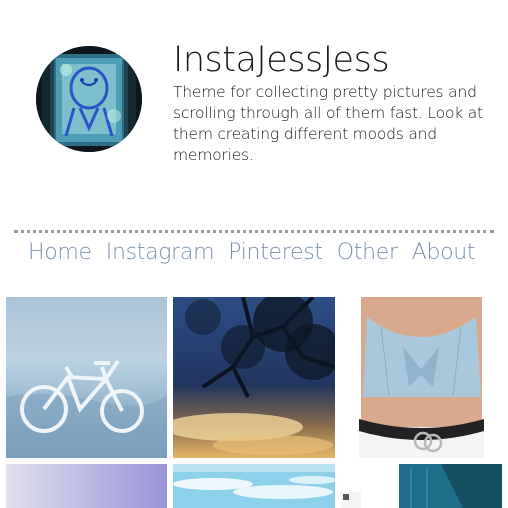 Image resolution: width=508 pixels, height=508 pixels. Describe the element at coordinates (281, 60) in the screenshot. I see `blog-title: InstaJessJess` at that location.